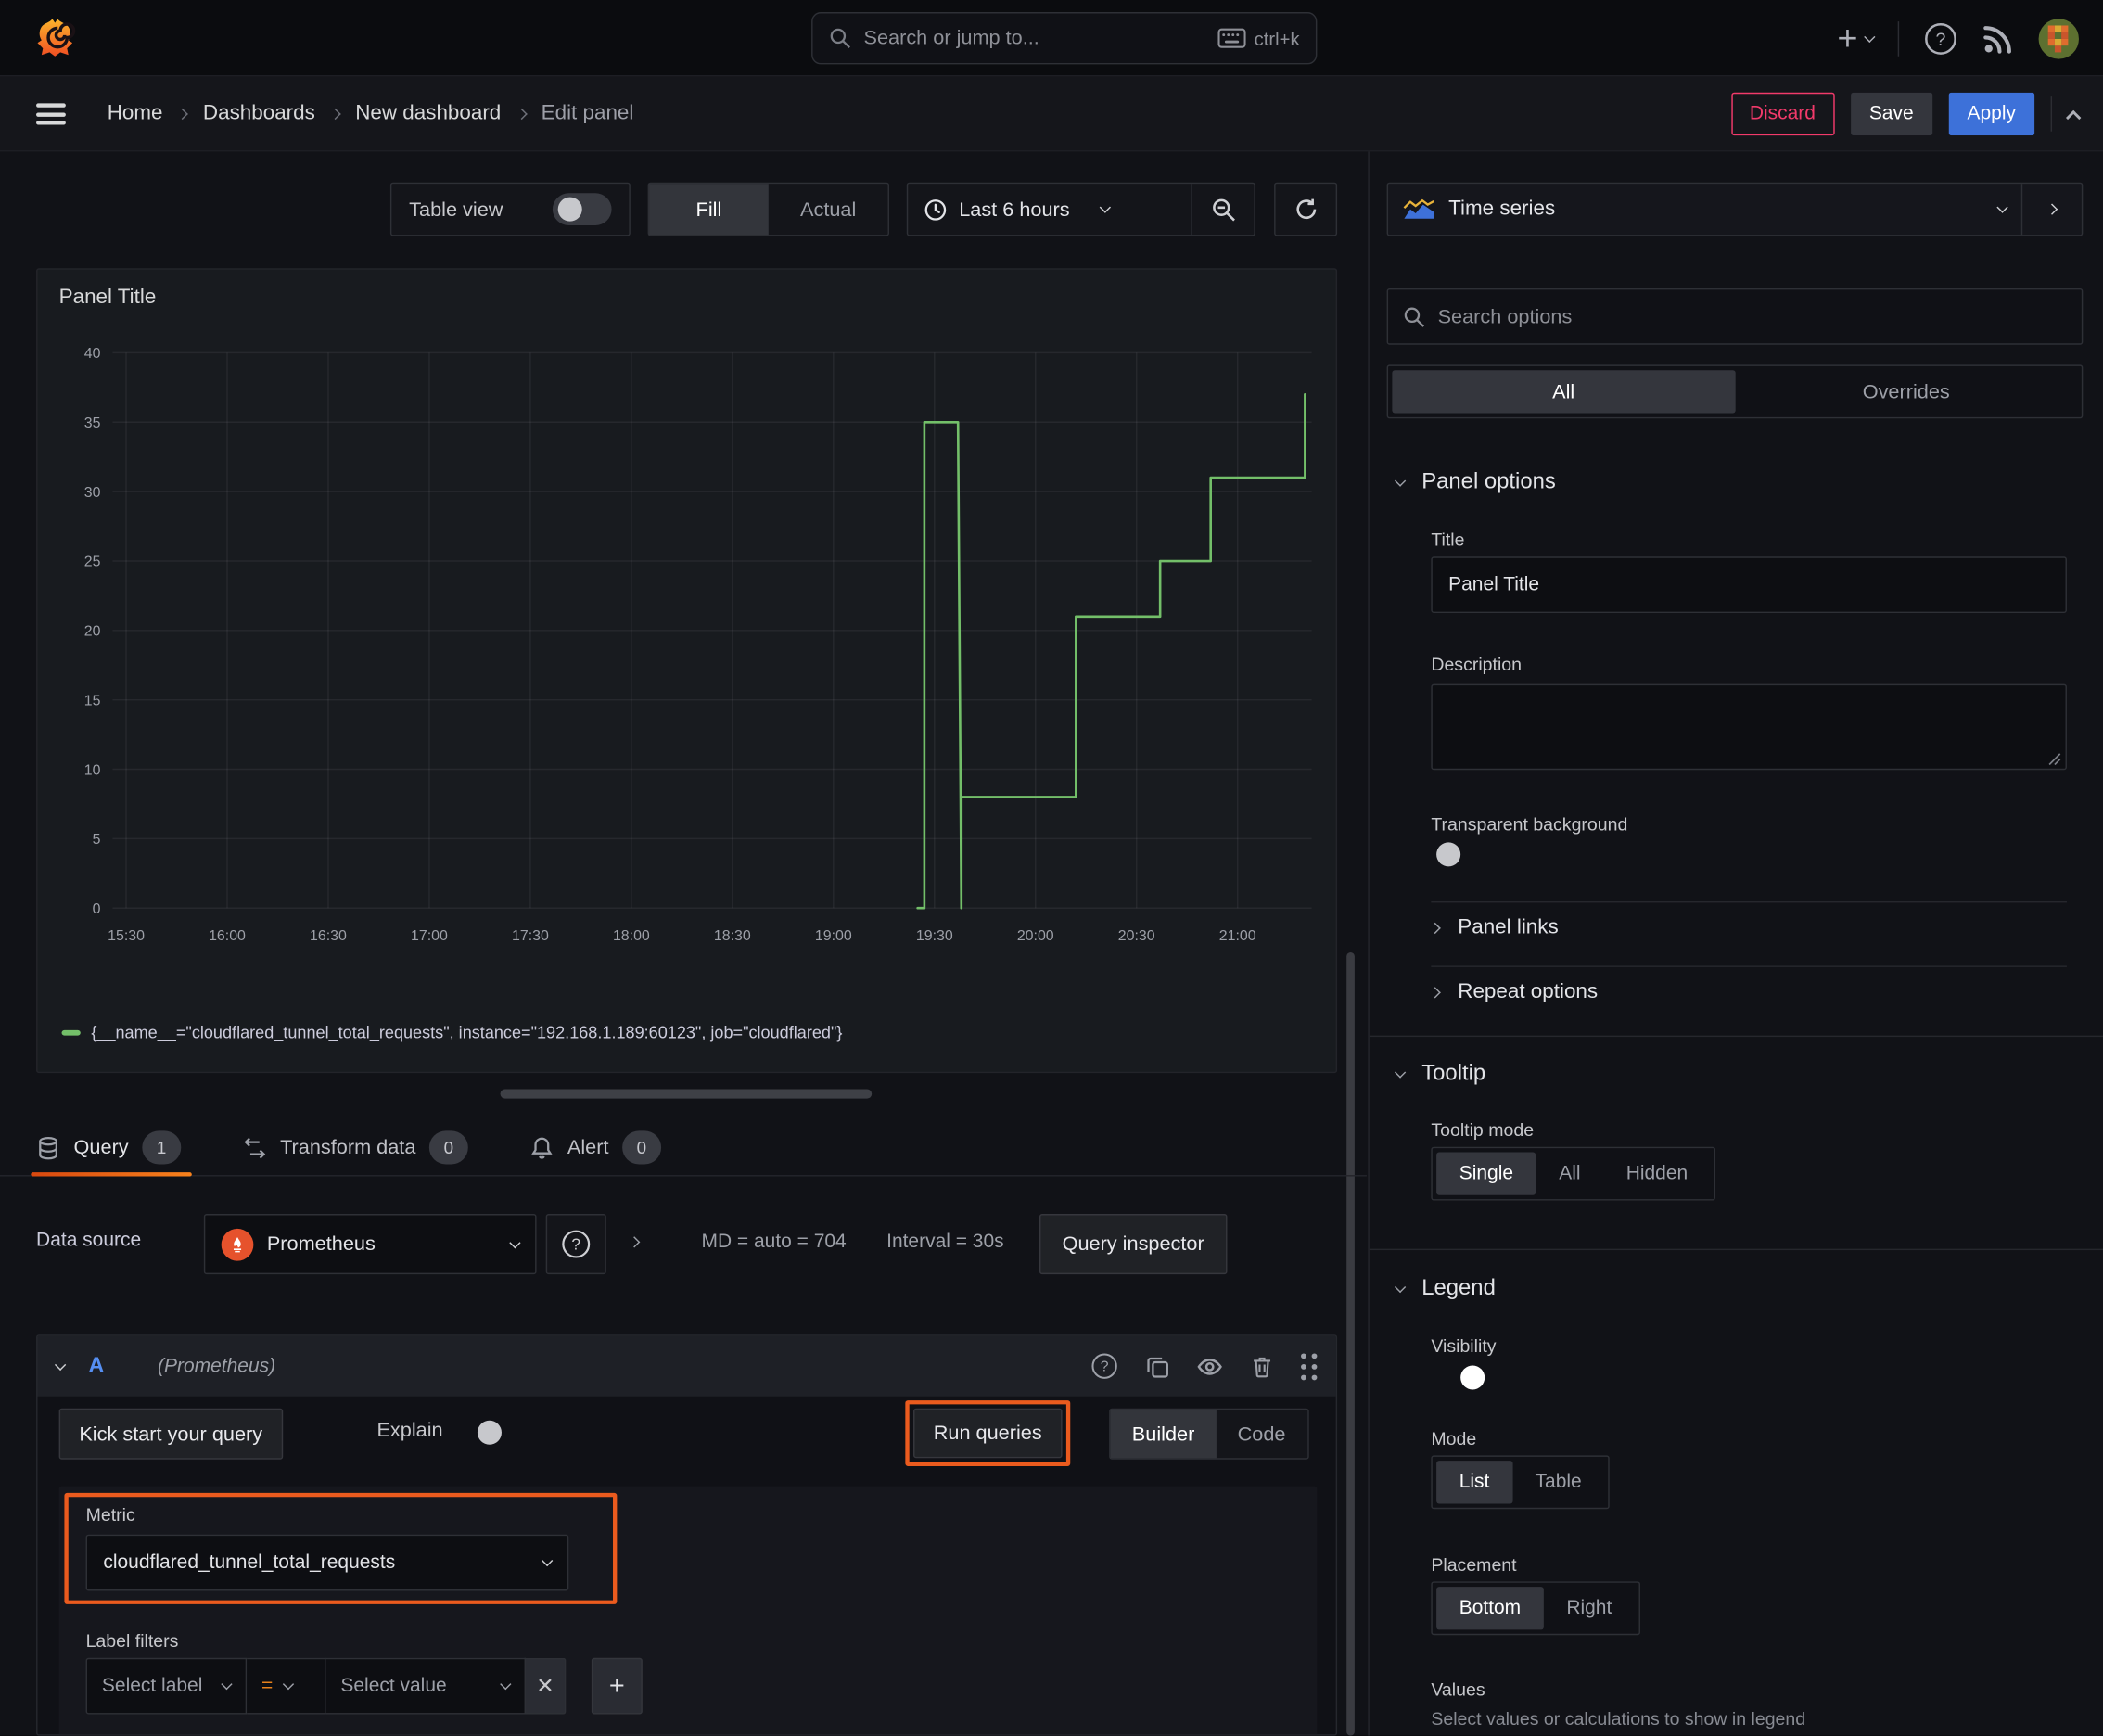  Describe the element at coordinates (2051, 210) in the screenshot. I see `toggle-viz-suggestions-button` at that location.